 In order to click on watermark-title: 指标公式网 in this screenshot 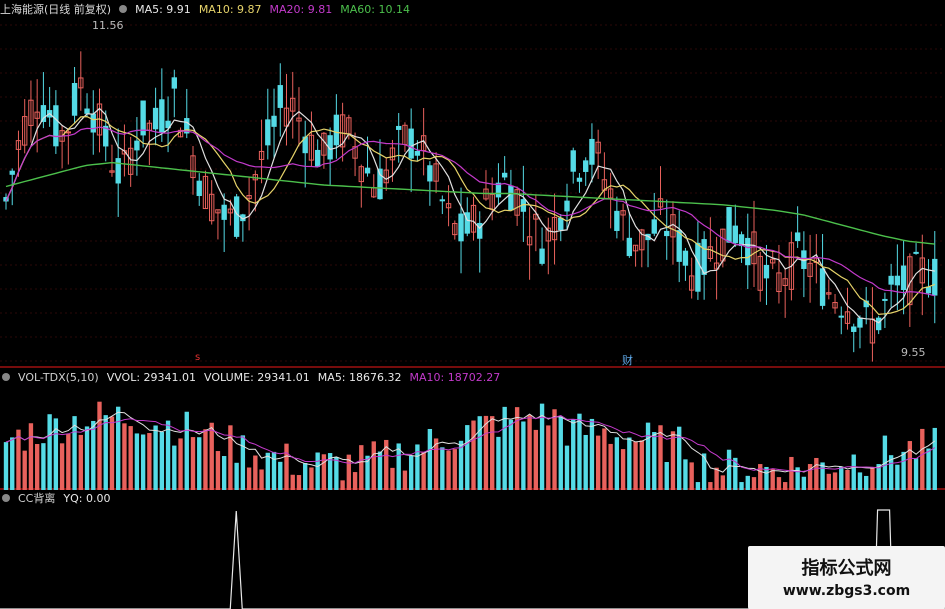, I will do `click(846, 568)`.